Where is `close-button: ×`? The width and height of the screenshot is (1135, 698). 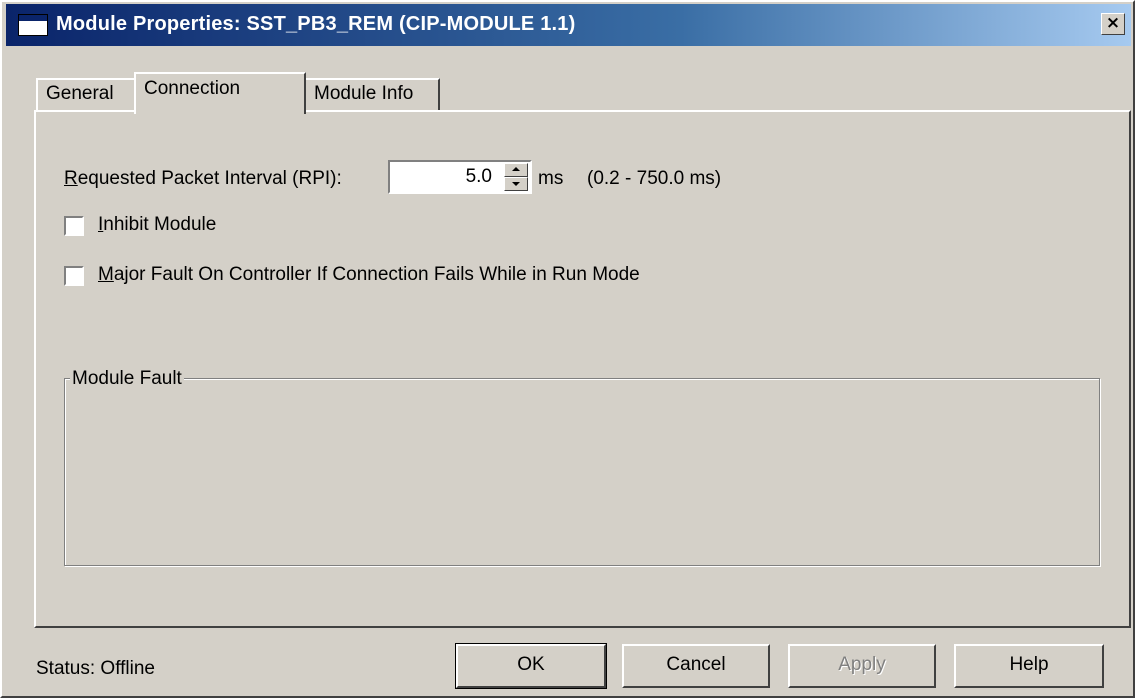 close-button: × is located at coordinates (1113, 24).